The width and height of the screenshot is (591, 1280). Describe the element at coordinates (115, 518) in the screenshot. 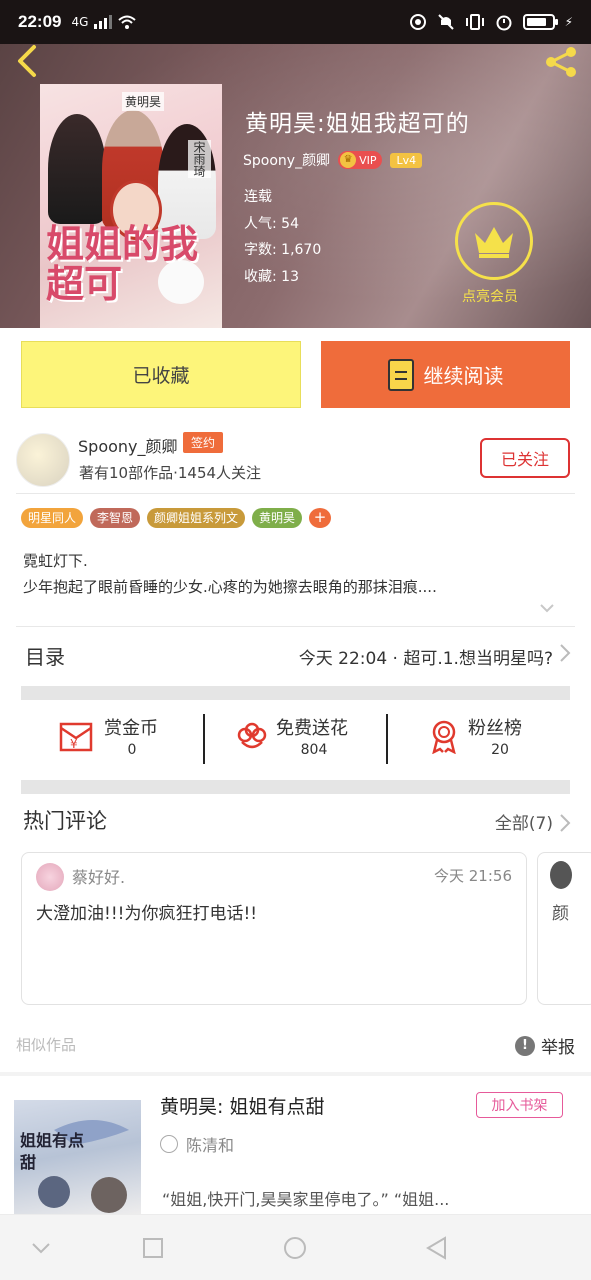

I see `tag-item: 李智恩` at that location.